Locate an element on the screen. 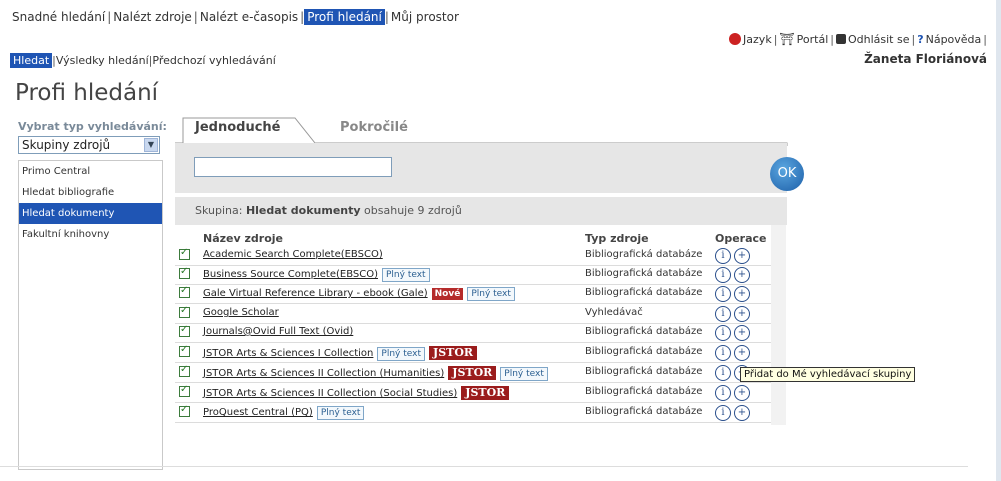 This screenshot has height=481, width=1001. tooltip: Přidat do Mé vyhledávací skupiny is located at coordinates (828, 374).